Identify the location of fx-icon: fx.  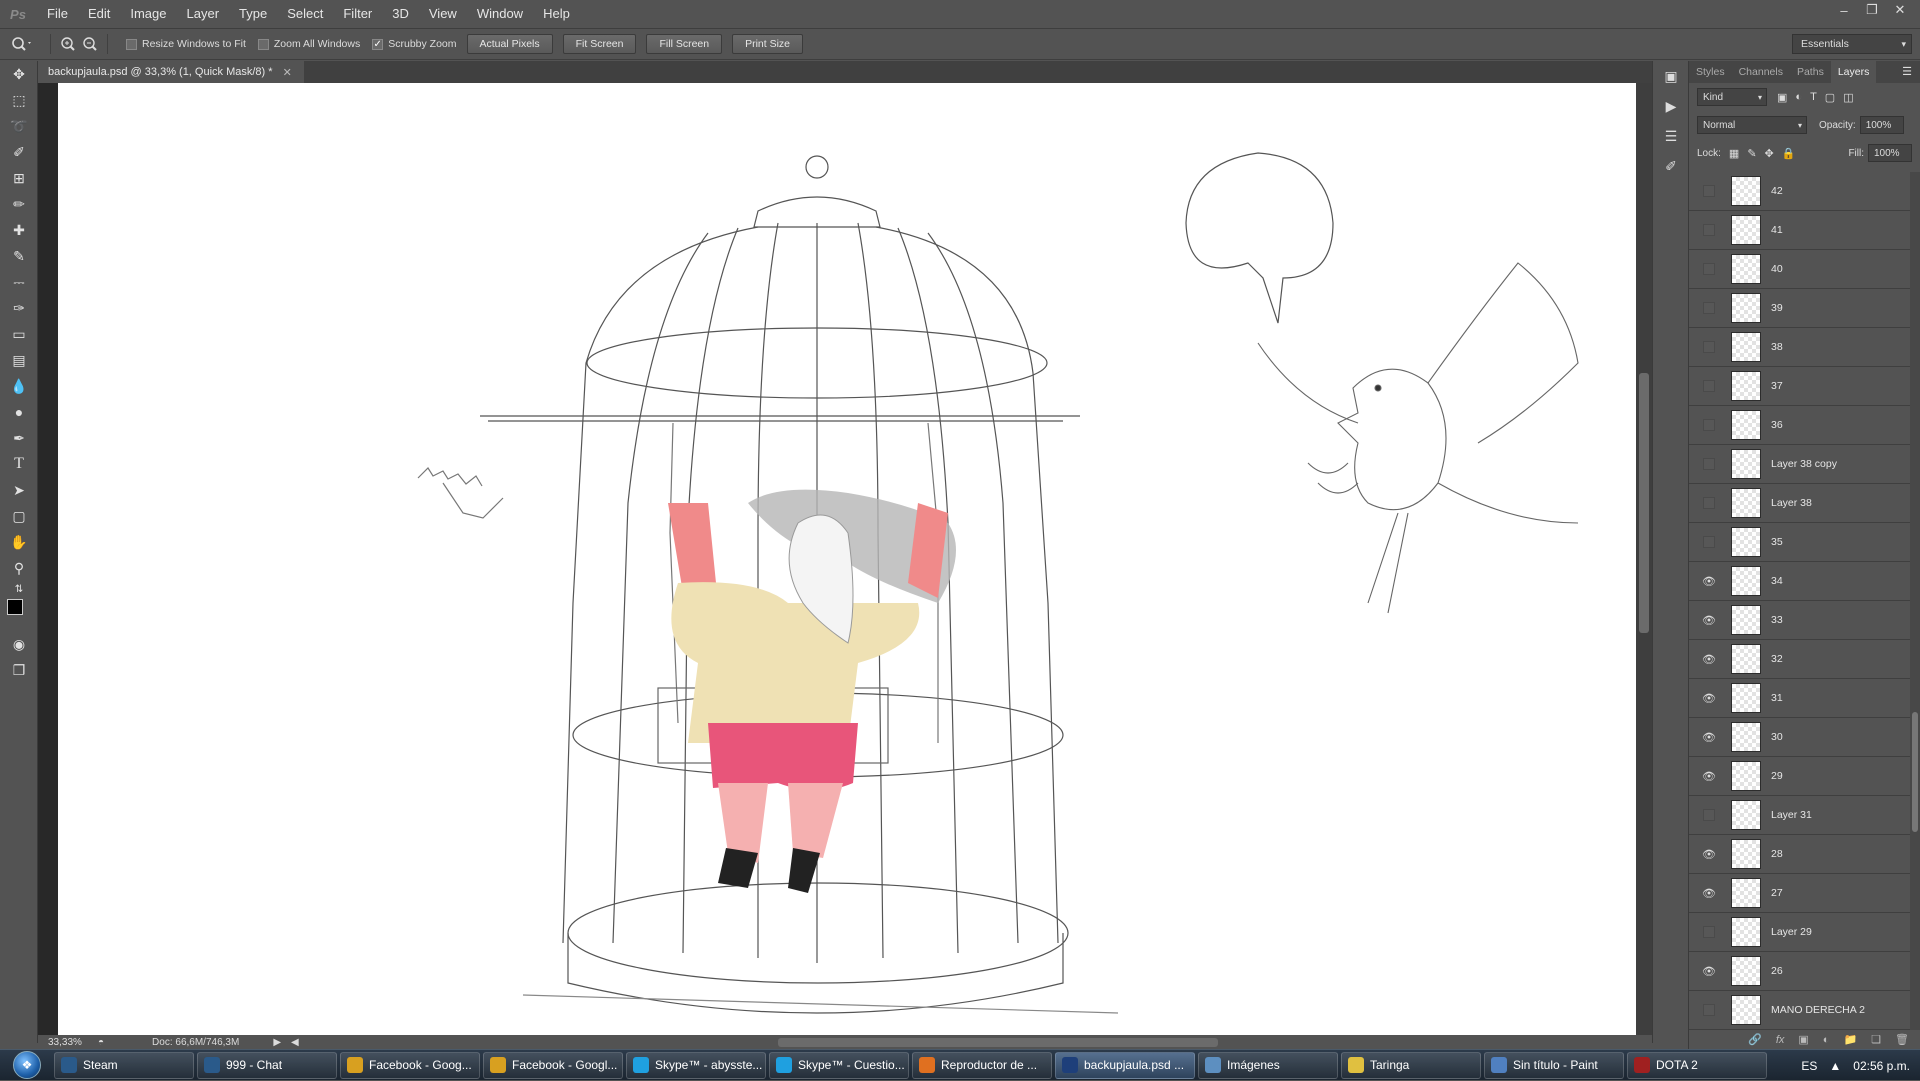
(1780, 1040).